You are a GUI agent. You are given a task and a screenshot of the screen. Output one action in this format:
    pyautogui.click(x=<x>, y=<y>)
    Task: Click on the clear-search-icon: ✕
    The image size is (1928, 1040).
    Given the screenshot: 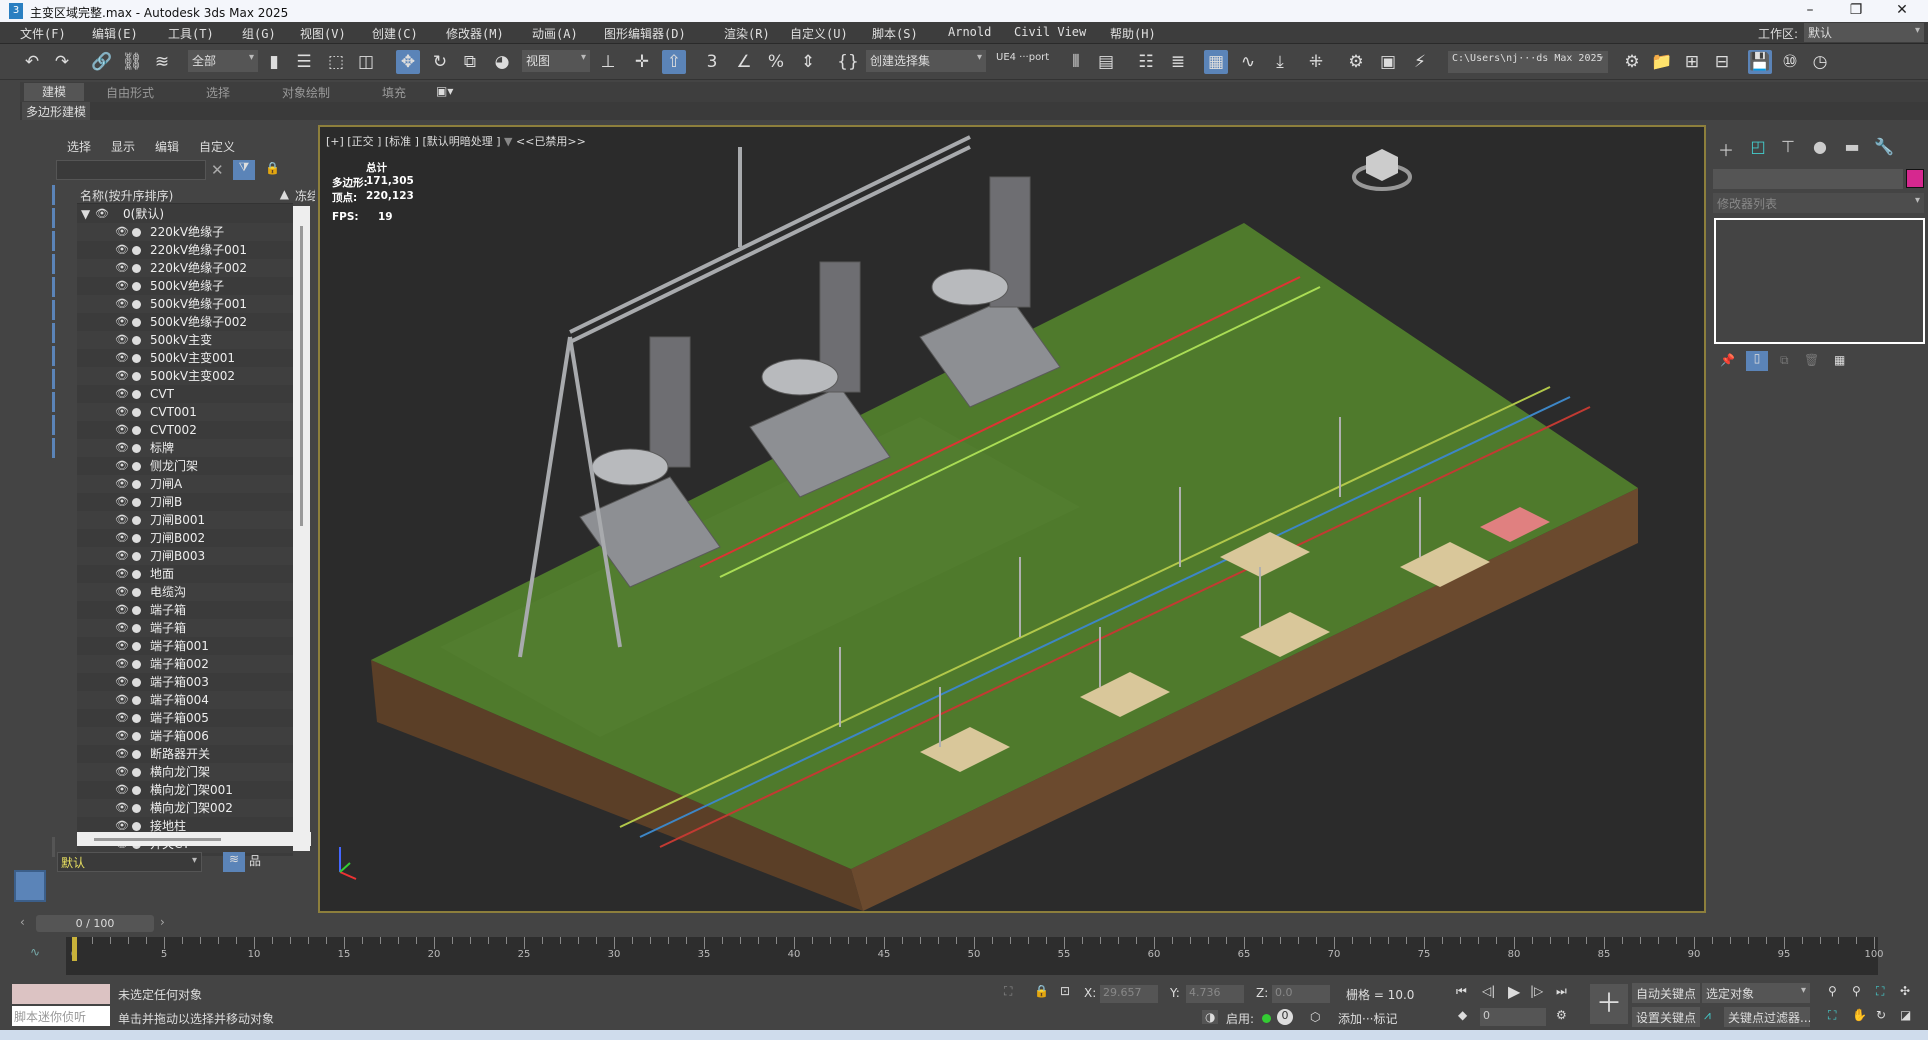 What is the action you would take?
    pyautogui.click(x=217, y=170)
    